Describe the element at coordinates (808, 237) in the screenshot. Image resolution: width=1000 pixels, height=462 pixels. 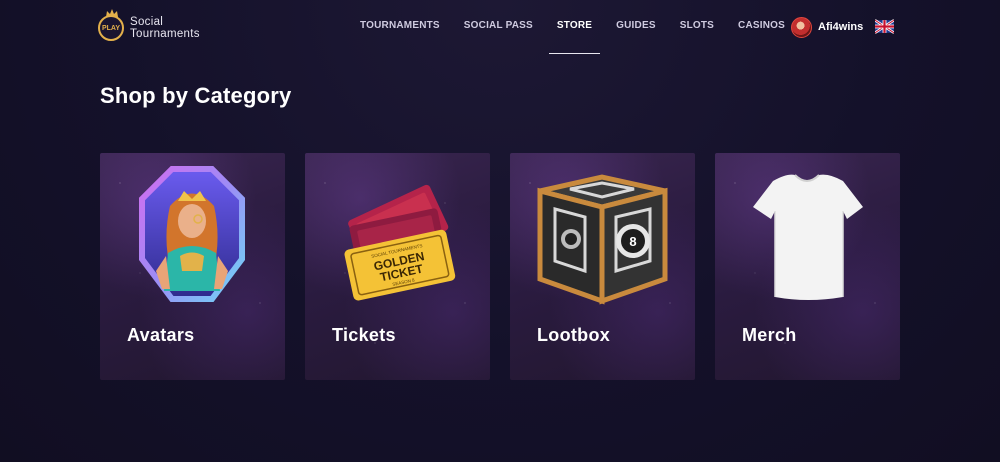
I see `tshirt-image` at that location.